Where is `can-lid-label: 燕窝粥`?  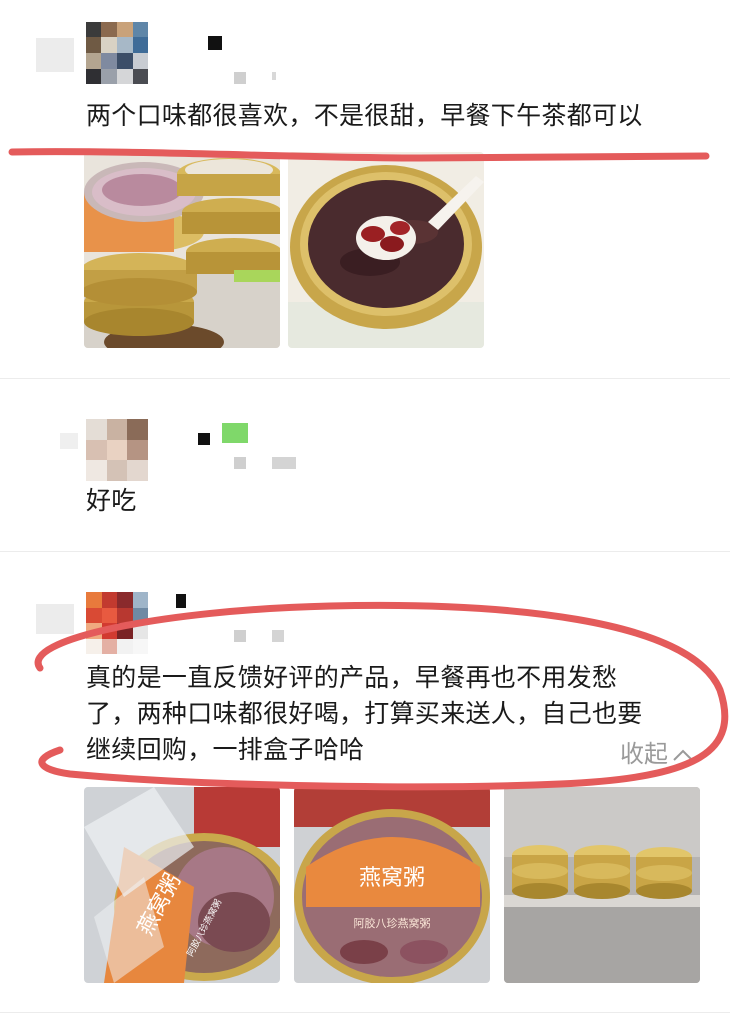
can-lid-label: 燕窝粥 is located at coordinates (392, 878).